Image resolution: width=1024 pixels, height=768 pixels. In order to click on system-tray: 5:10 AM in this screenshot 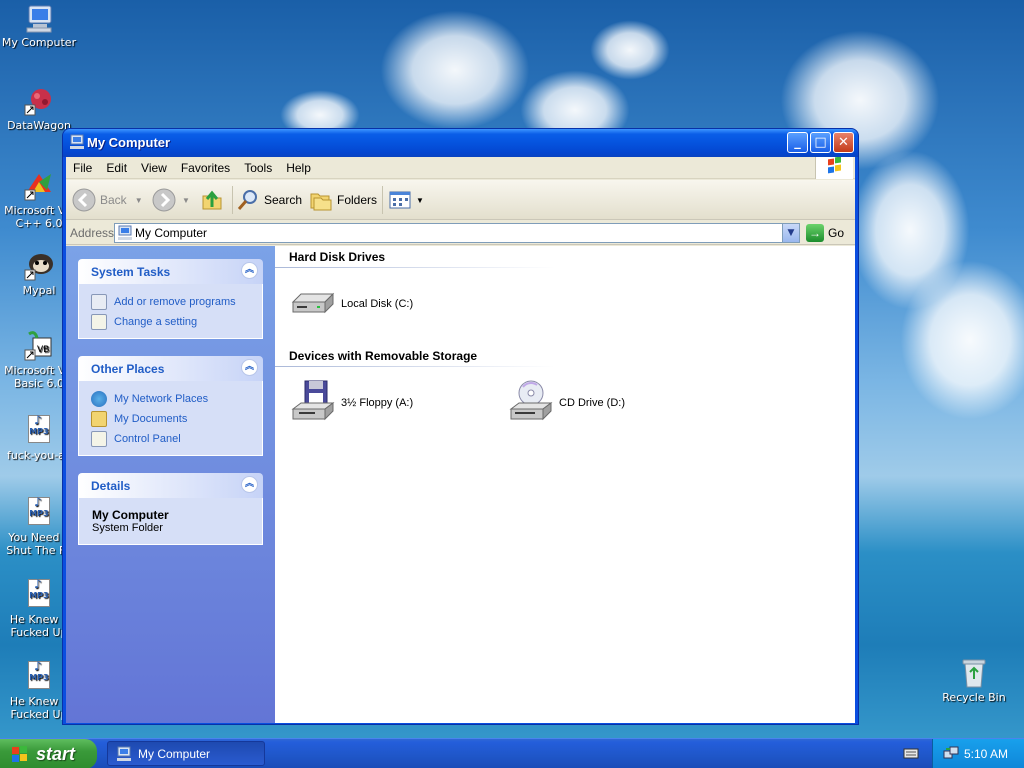, I will do `click(978, 753)`.